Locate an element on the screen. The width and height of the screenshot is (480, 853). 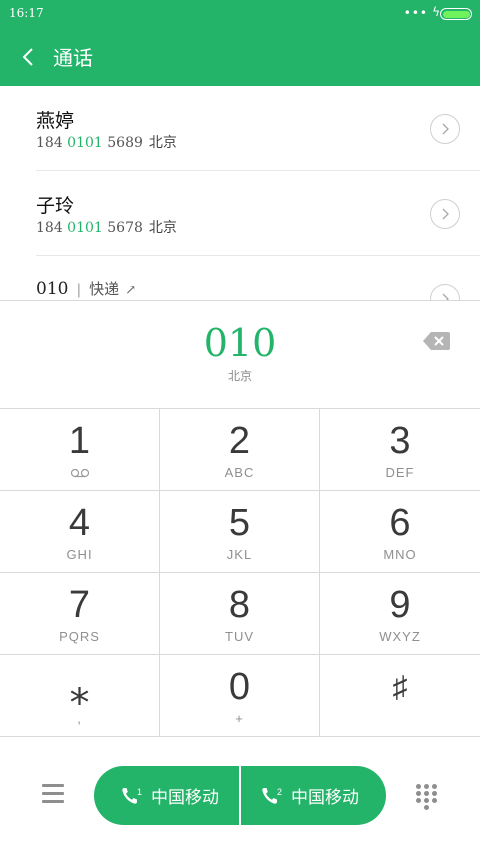
call-sim1-button: 1 中国移动 is located at coordinates (167, 795).